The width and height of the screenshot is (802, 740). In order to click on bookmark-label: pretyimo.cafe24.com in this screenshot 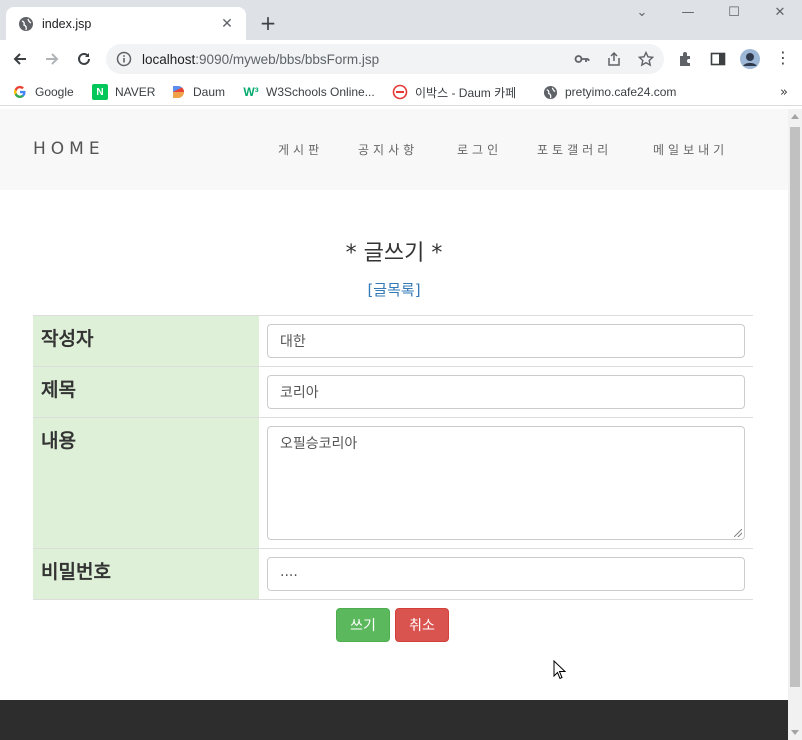, I will do `click(621, 92)`.